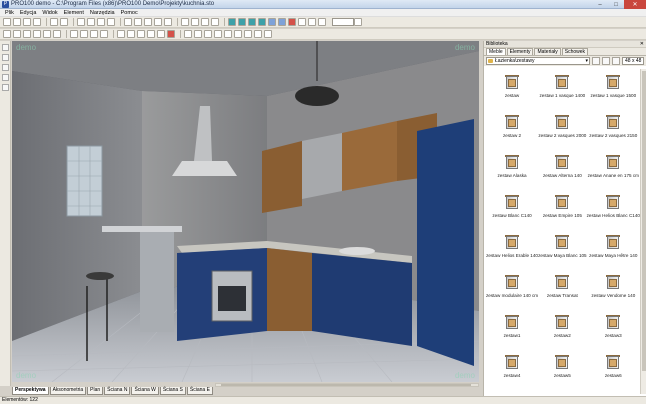 This screenshot has width=646, height=404. I want to click on library-vscrollbar, so click(643, 231).